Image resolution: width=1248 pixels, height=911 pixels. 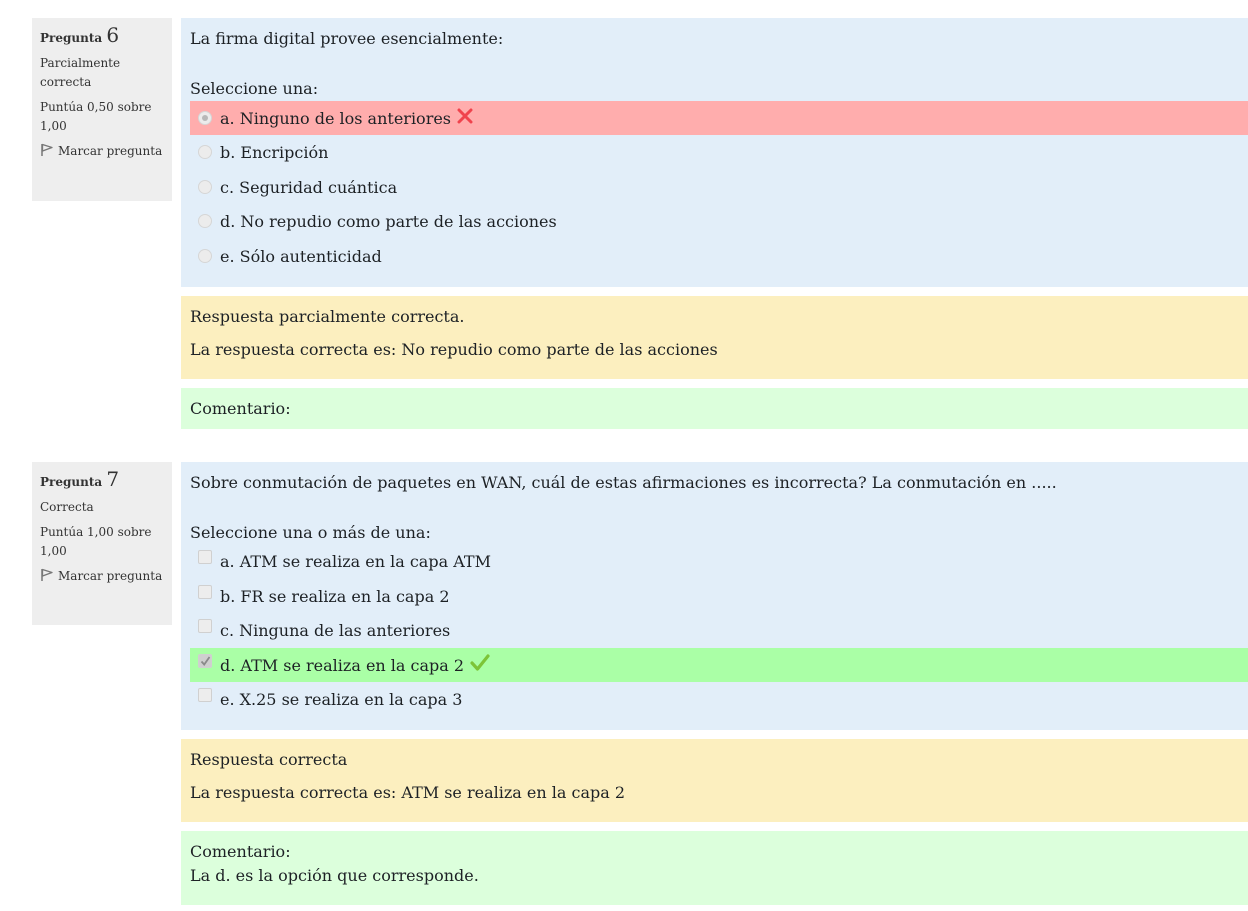 What do you see at coordinates (480, 665) in the screenshot?
I see `correct-icon` at bounding box center [480, 665].